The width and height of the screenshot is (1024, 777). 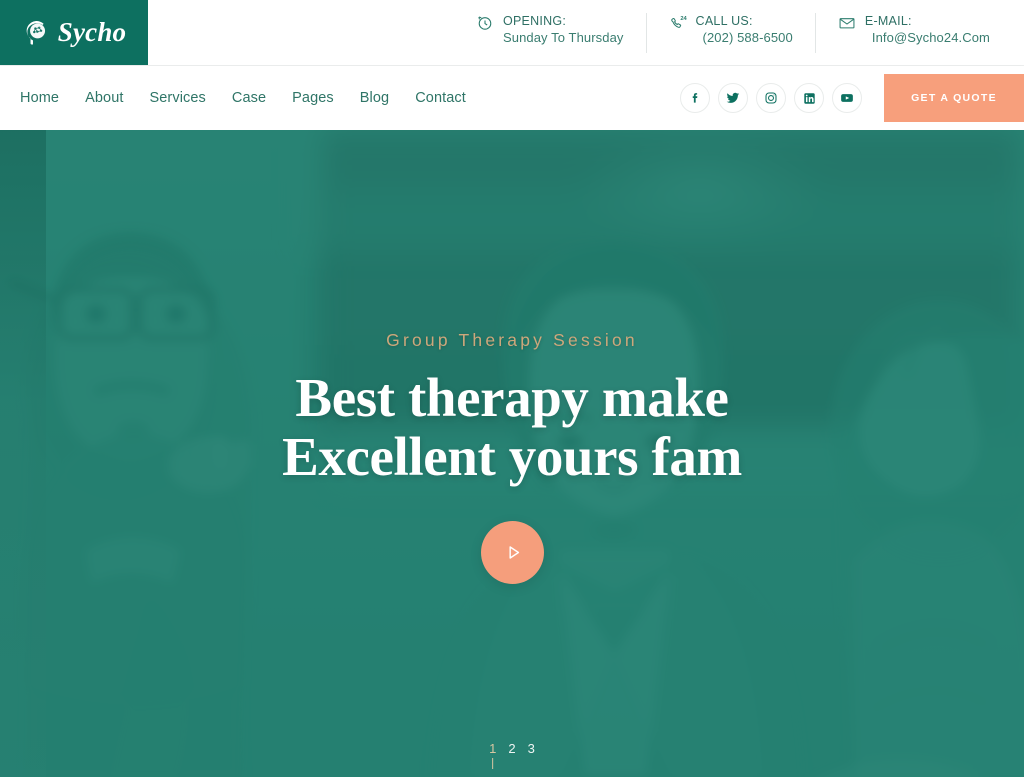 I want to click on logo: Sycho, so click(x=74, y=32).